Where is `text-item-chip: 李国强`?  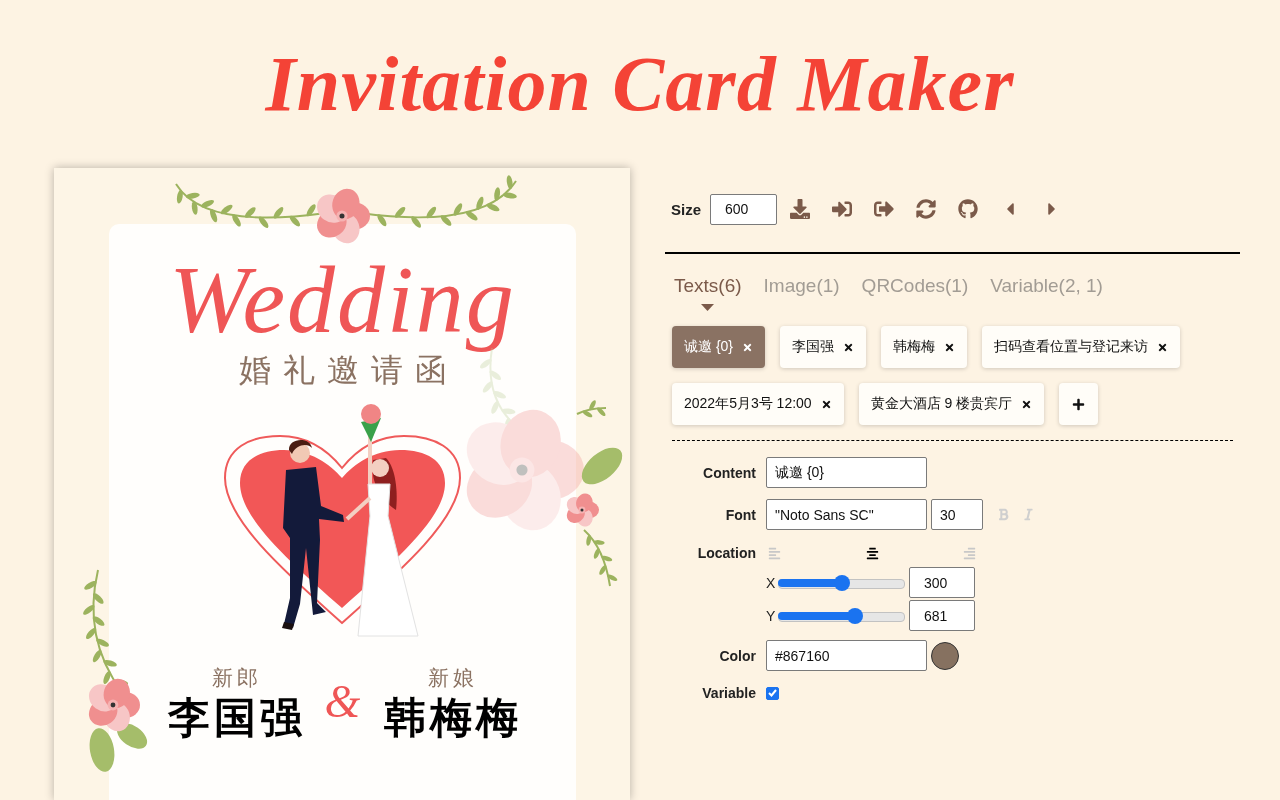 text-item-chip: 李国强 is located at coordinates (823, 347).